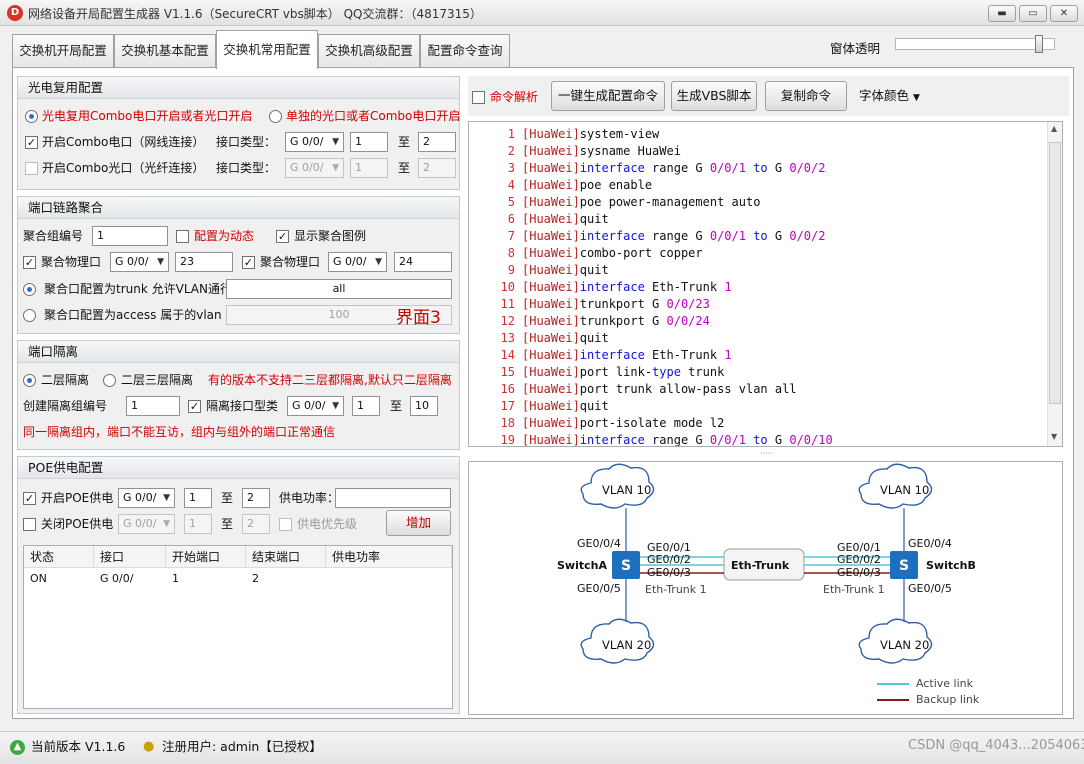  What do you see at coordinates (366, 406) in the screenshot?
I see `isolate-from-input: 1` at bounding box center [366, 406].